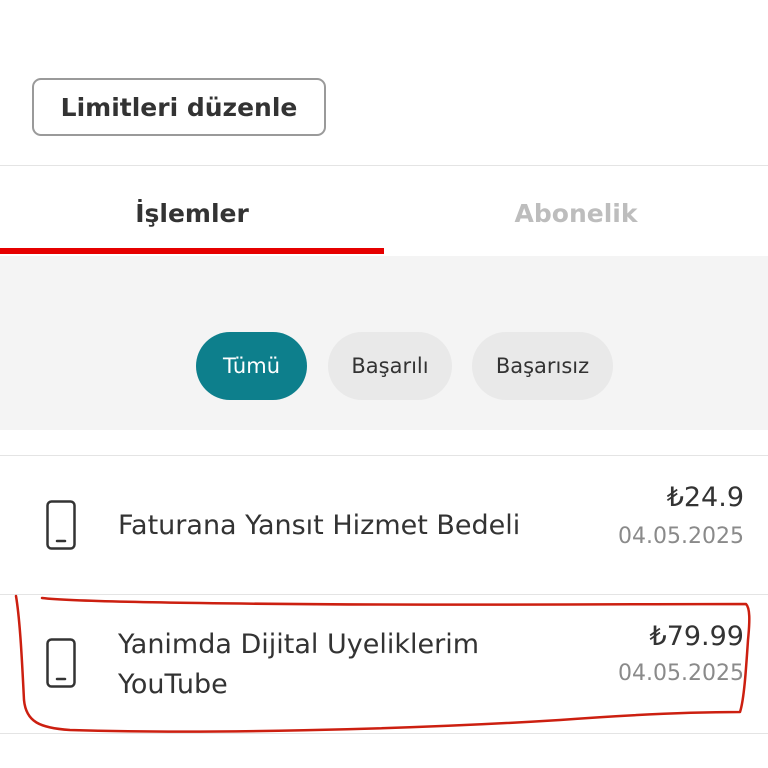  I want to click on transaction-title: Yanimda Dijital Uyeliklerim YouTube, so click(299, 664).